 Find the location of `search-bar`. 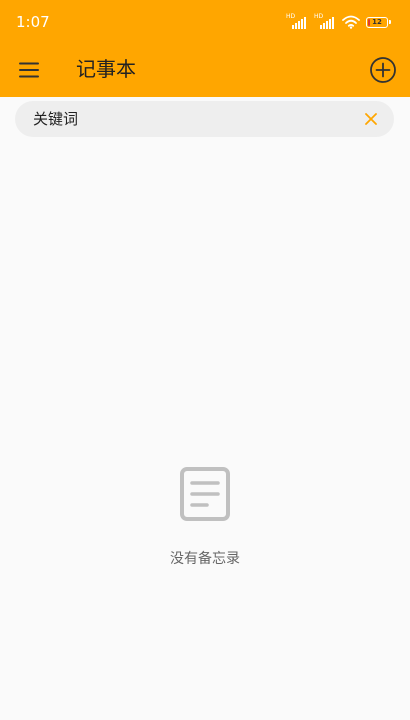

search-bar is located at coordinates (204, 119).